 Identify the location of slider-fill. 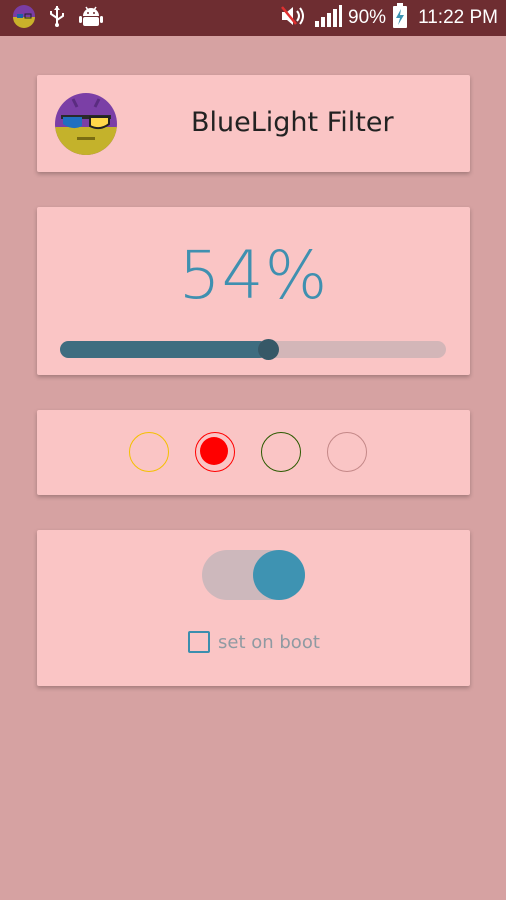
(164, 349).